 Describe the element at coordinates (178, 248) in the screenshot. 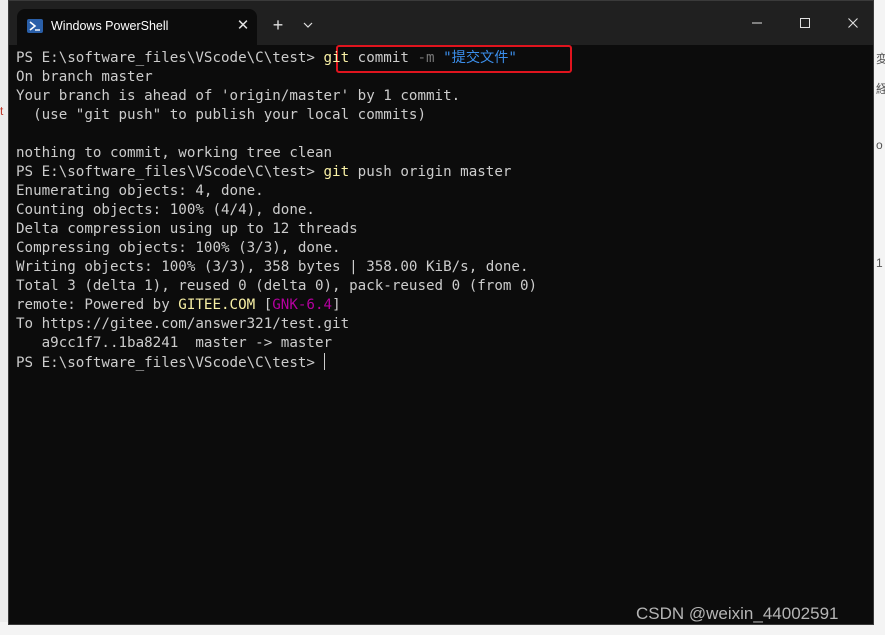

I see `output-line: Compressing objects: 100% (3/3), done.` at that location.